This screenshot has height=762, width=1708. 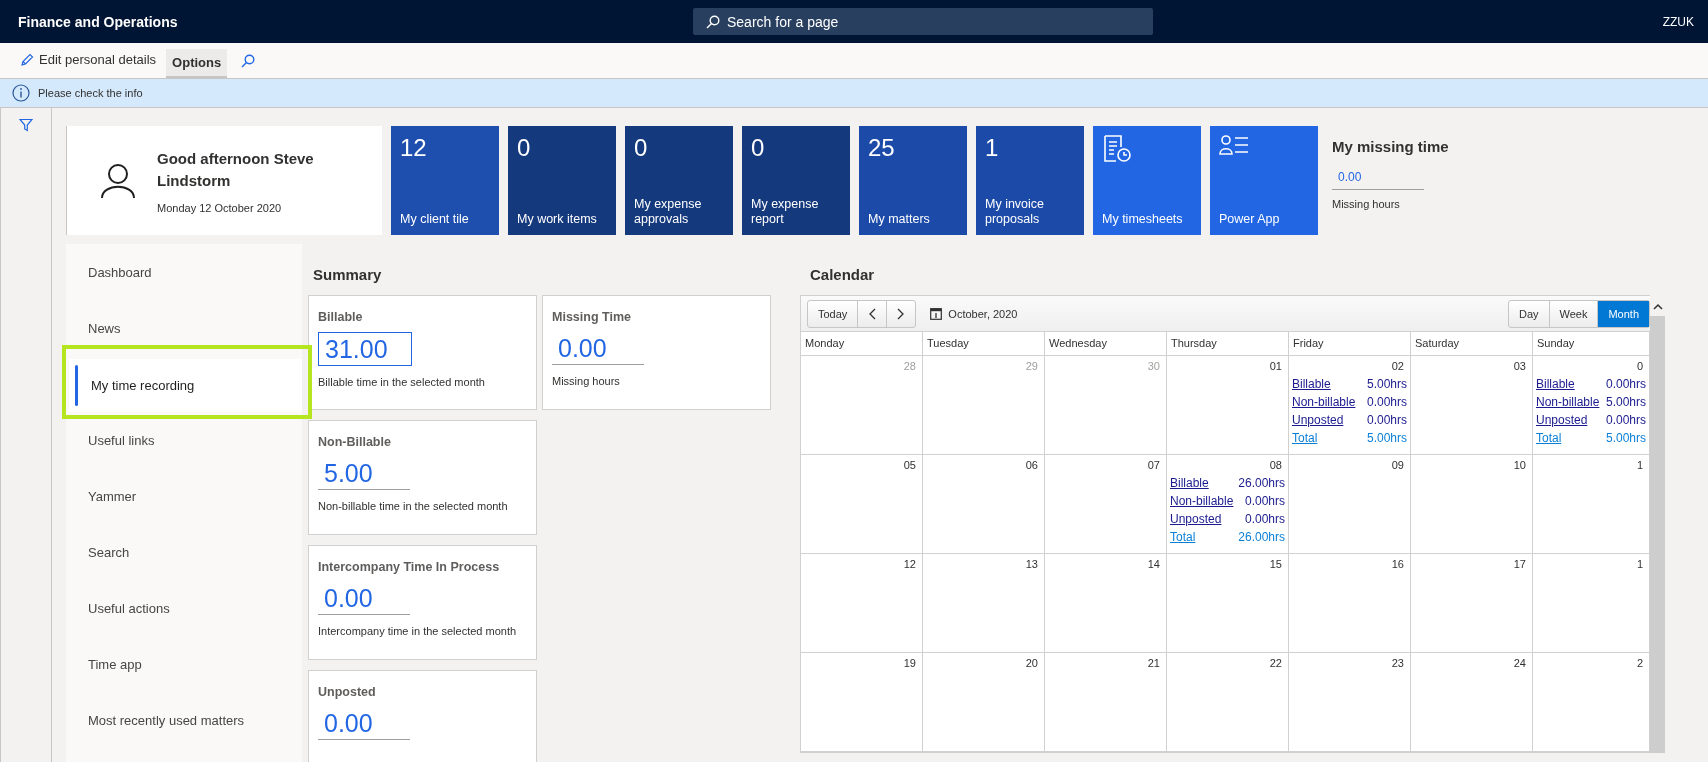 What do you see at coordinates (1153, 663) in the screenshot?
I see `day-number: 21` at bounding box center [1153, 663].